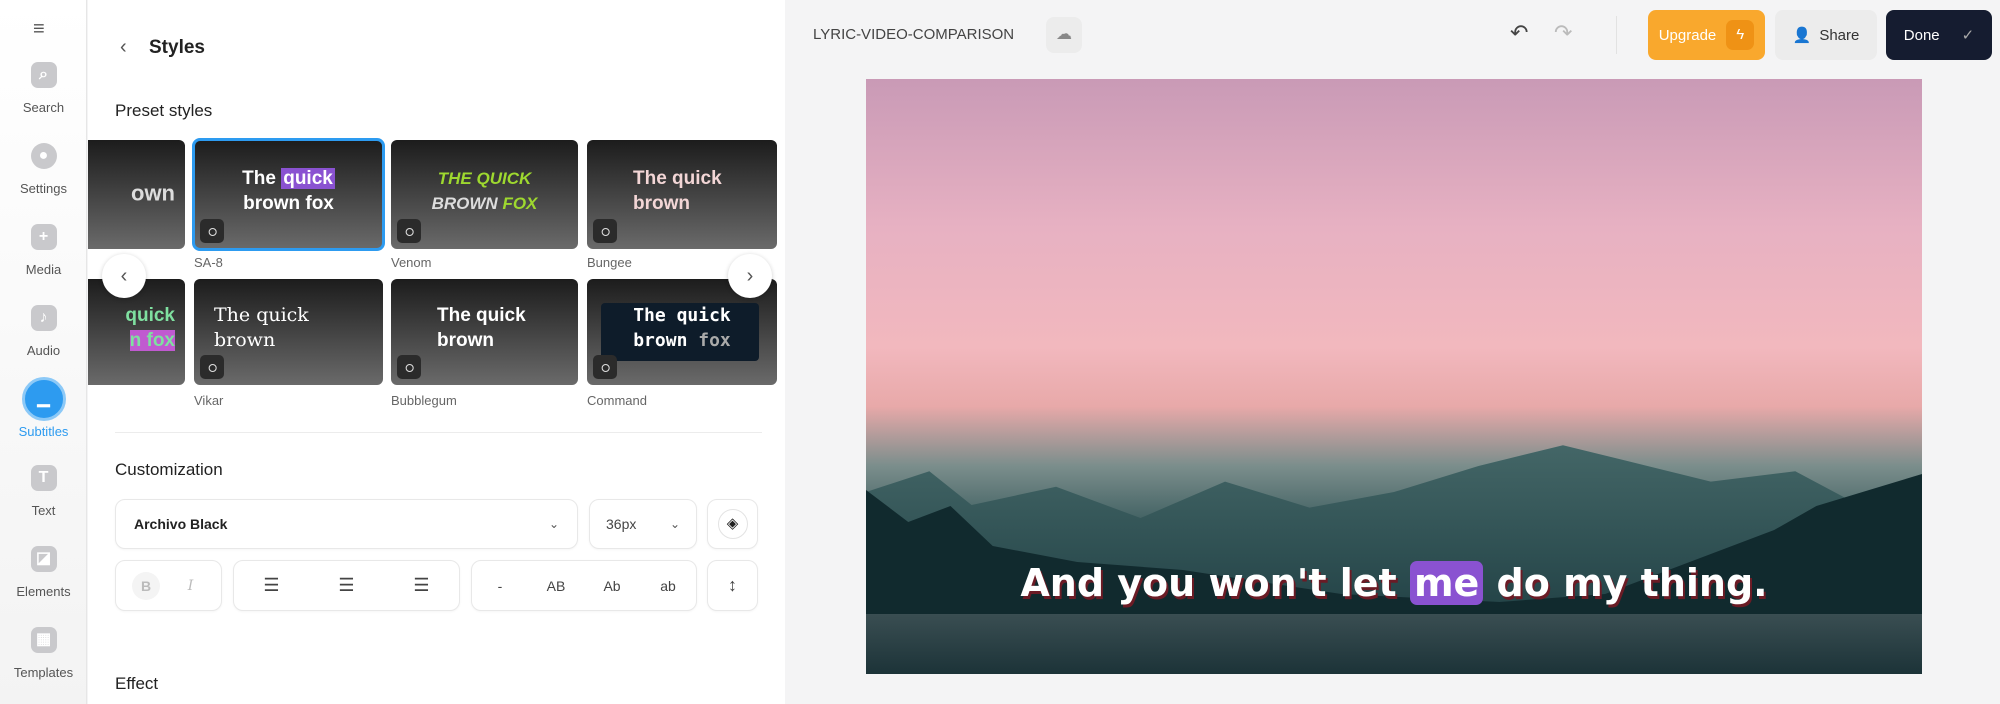  Describe the element at coordinates (668, 586) in the screenshot. I see `case-lower-button: ab` at that location.